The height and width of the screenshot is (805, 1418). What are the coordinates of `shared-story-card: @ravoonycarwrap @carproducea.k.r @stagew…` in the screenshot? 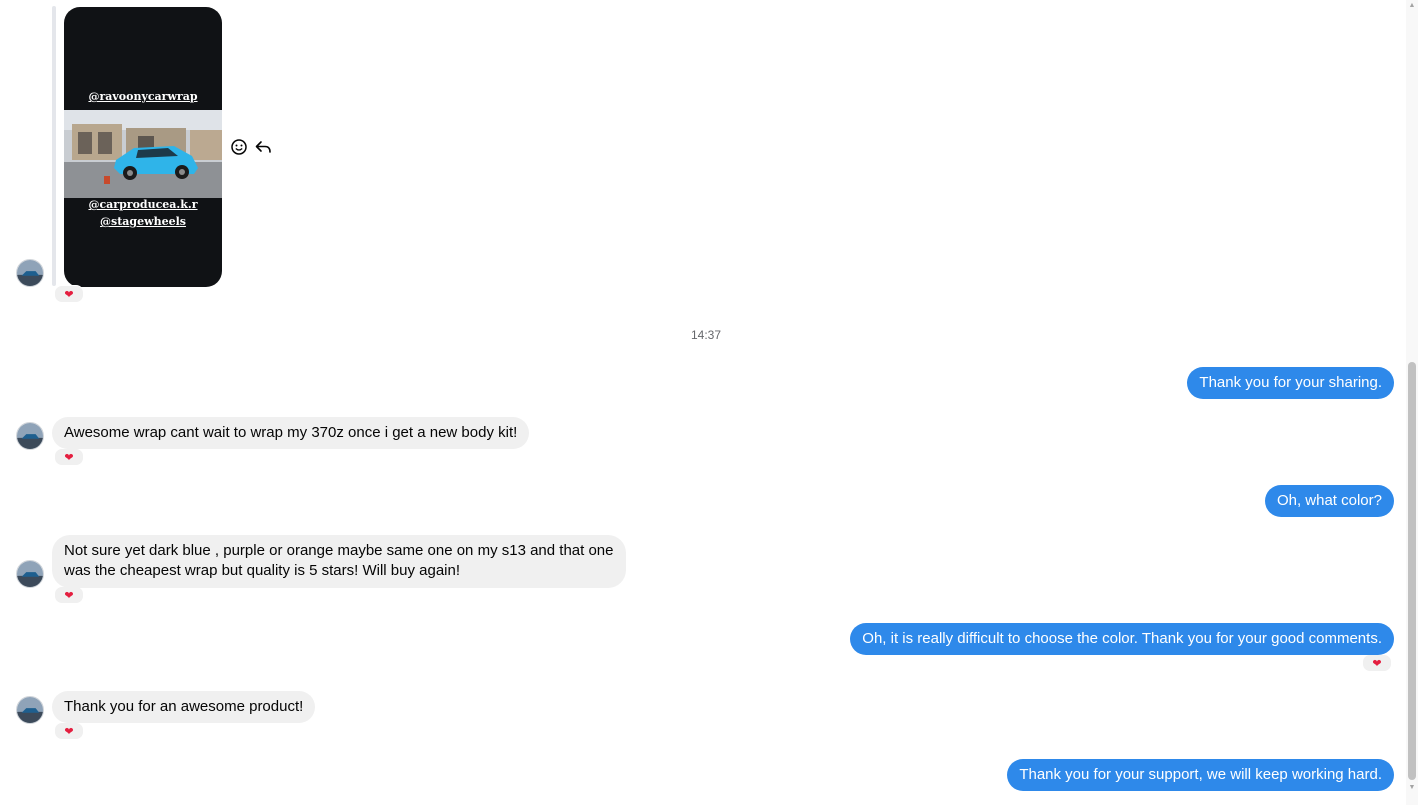 It's located at (143, 147).